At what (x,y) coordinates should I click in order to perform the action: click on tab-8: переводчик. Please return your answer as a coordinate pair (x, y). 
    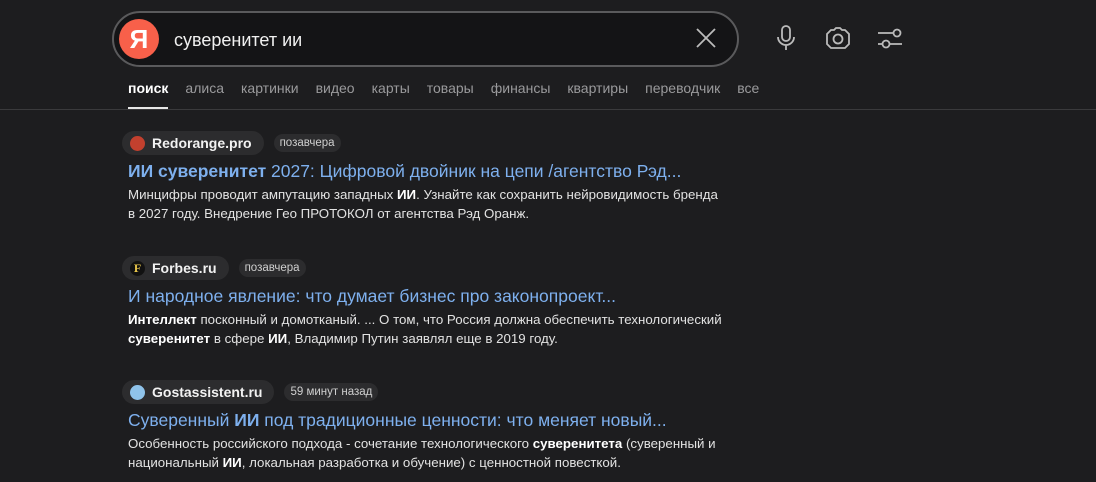
    Looking at the image, I should click on (682, 88).